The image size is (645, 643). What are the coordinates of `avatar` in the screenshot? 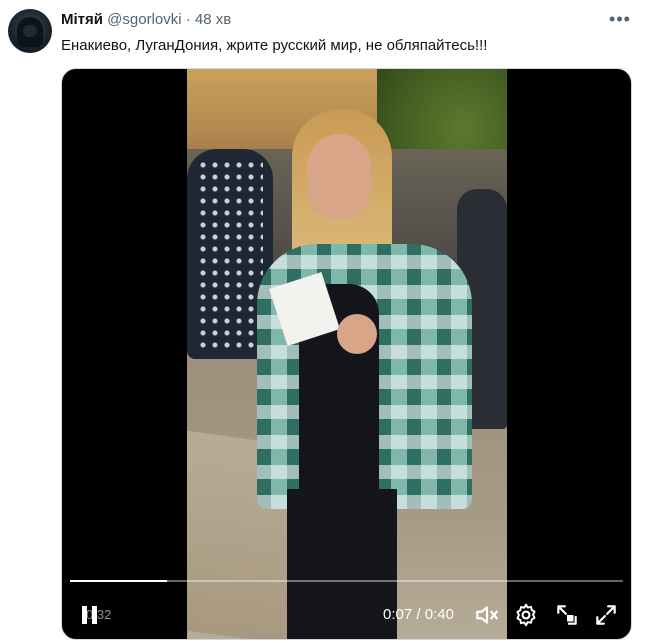 It's located at (30, 31).